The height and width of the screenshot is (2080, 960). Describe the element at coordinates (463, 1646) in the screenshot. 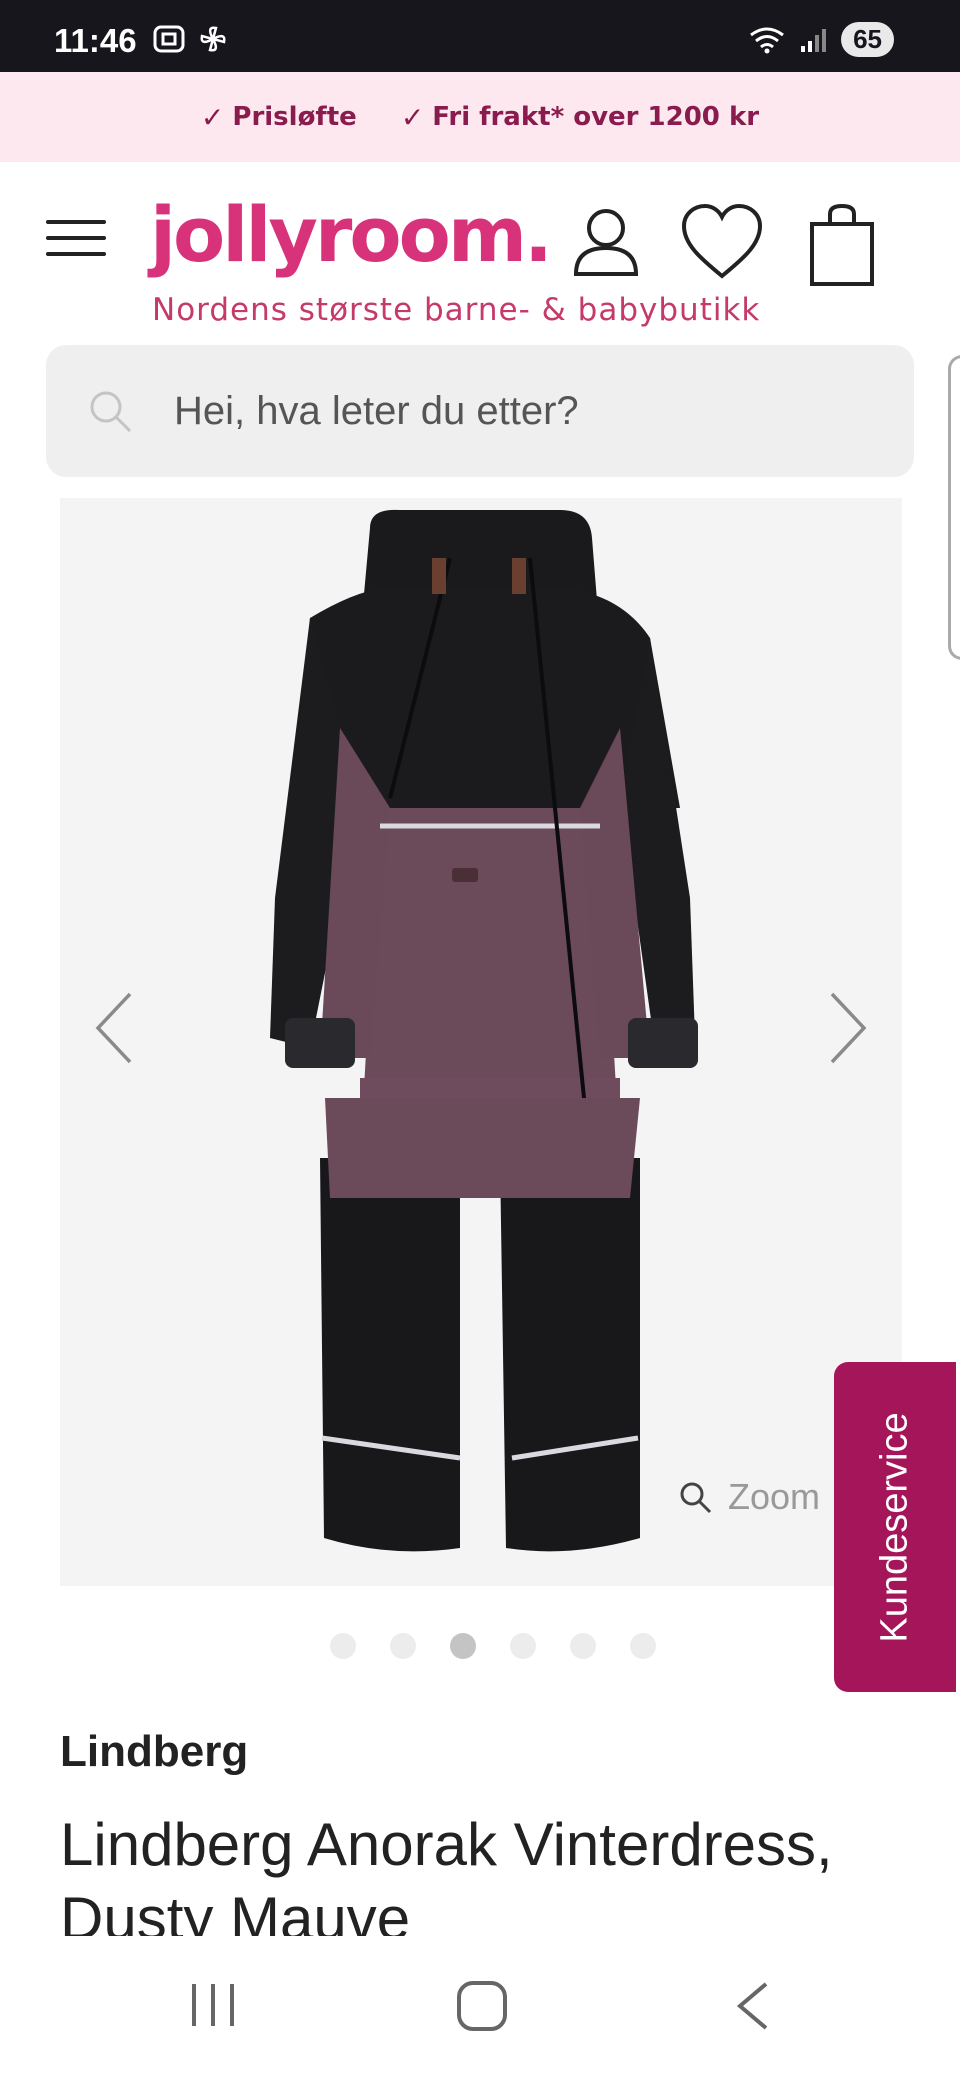

I see `pagination-dot-active` at that location.